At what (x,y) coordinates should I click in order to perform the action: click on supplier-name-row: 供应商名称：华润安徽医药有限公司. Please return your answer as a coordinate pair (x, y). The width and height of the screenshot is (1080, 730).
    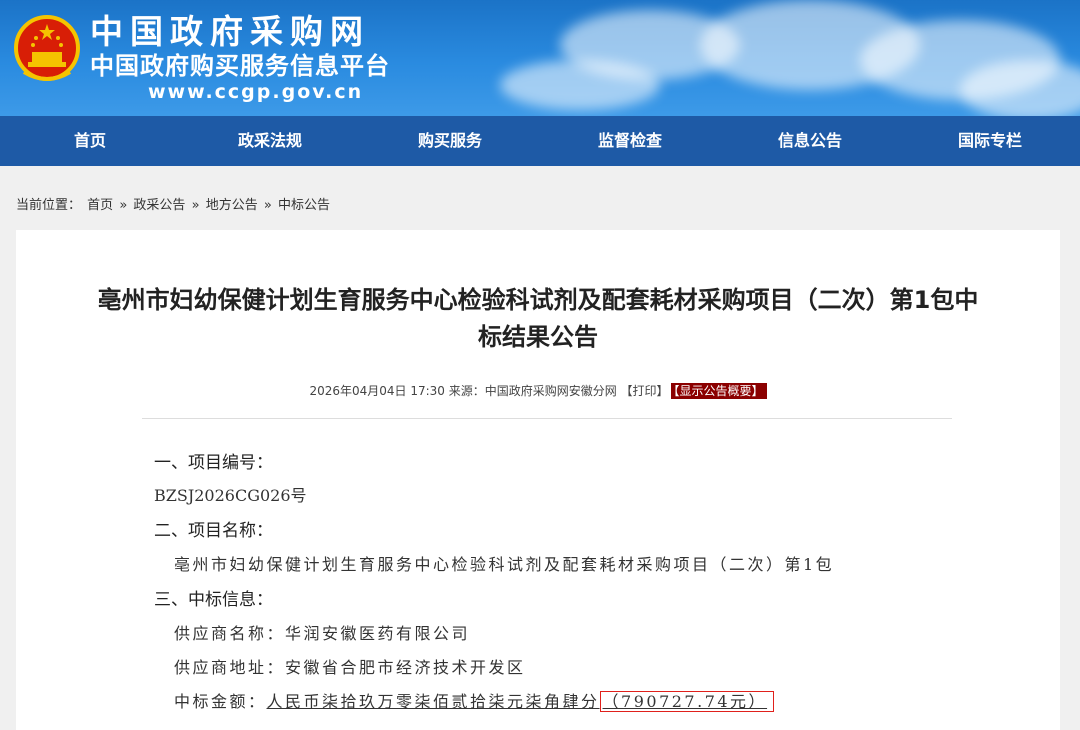
    Looking at the image, I should click on (322, 632).